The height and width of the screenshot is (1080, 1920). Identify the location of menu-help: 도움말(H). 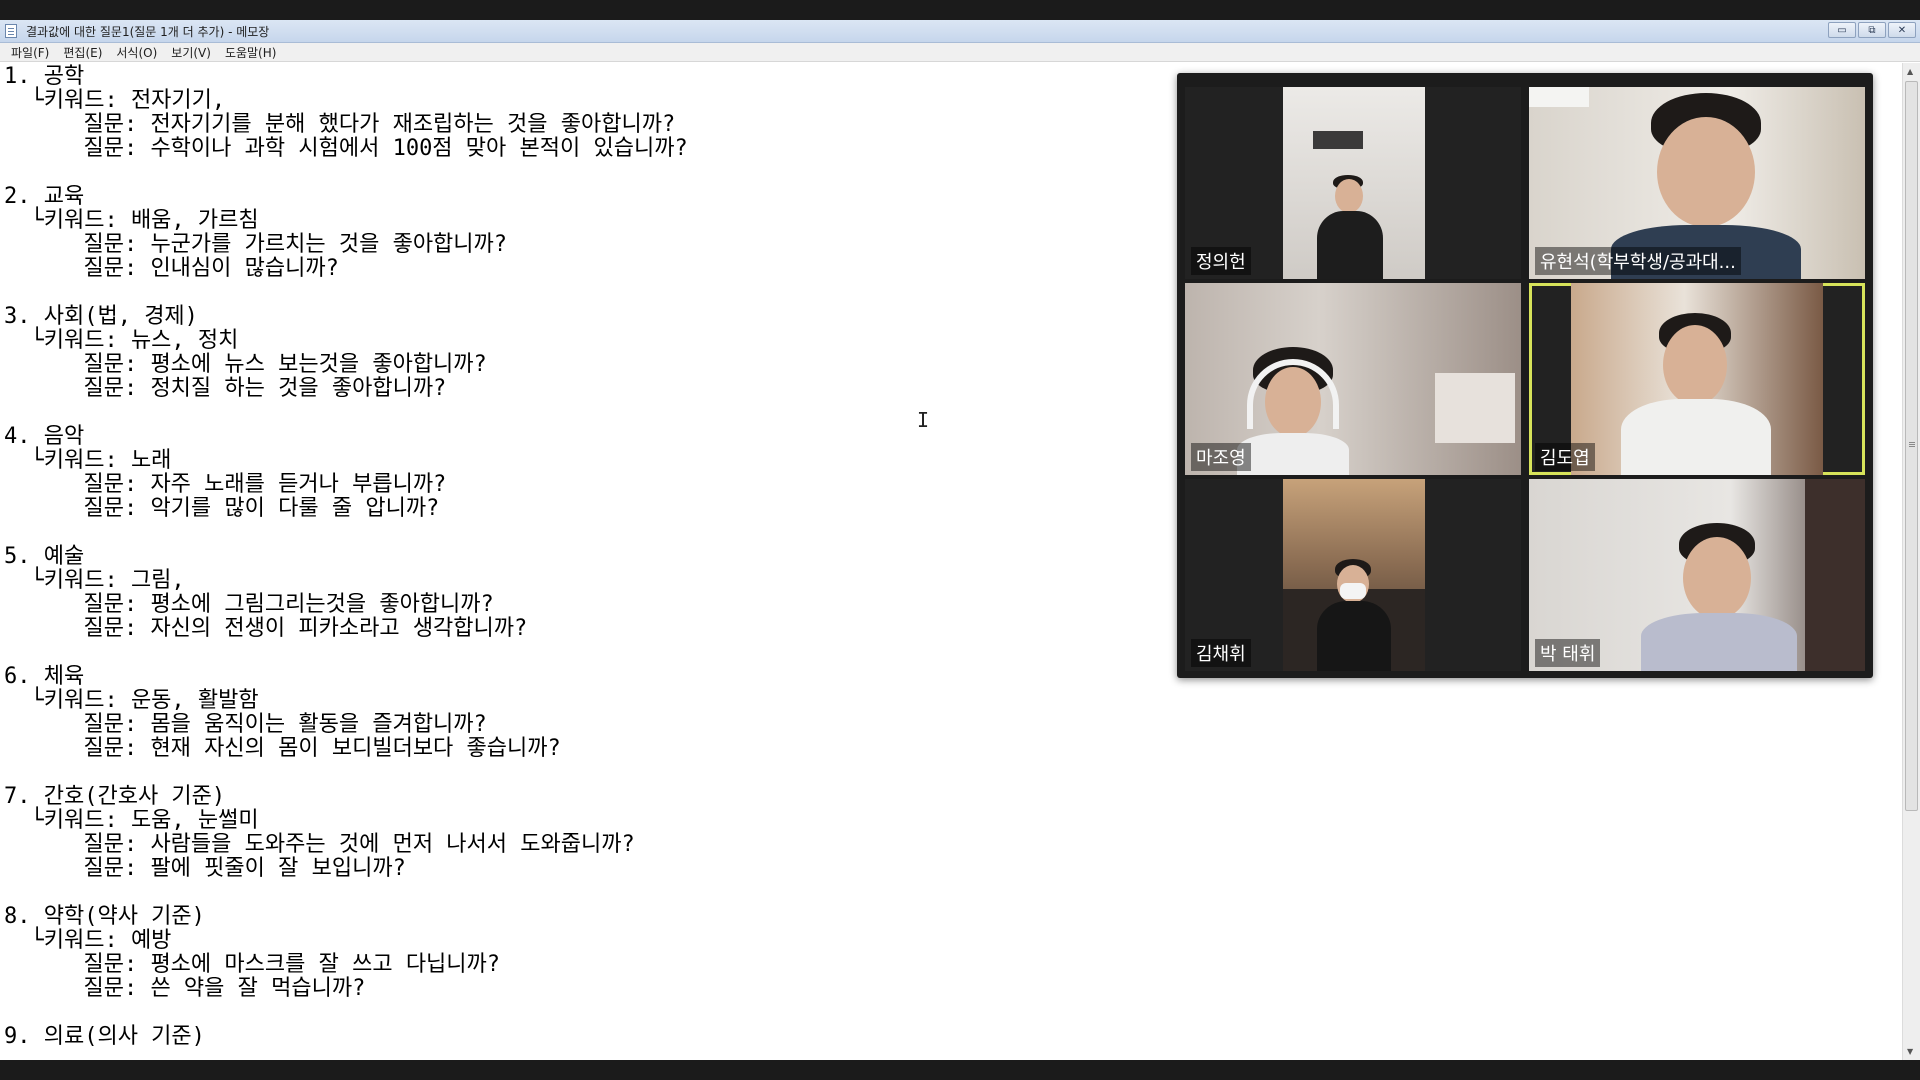
(251, 52).